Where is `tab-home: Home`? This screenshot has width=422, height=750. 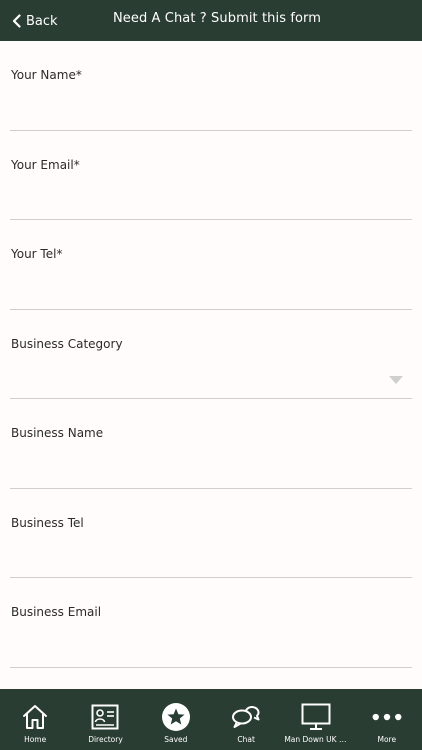
tab-home: Home is located at coordinates (35, 719).